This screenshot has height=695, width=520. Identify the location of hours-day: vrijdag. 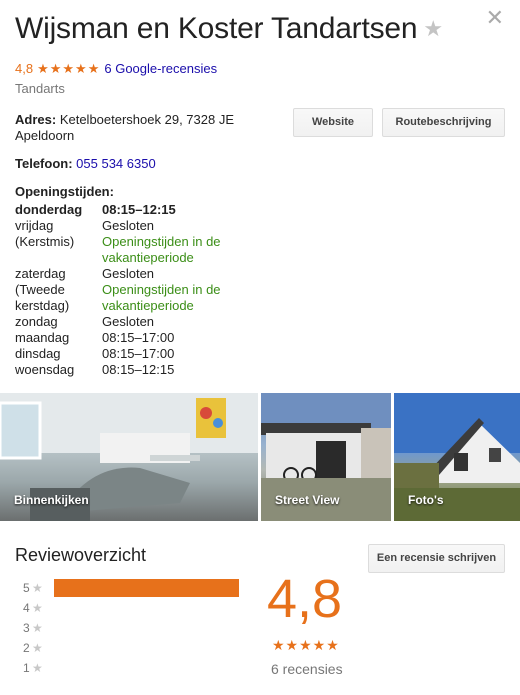
(34, 225).